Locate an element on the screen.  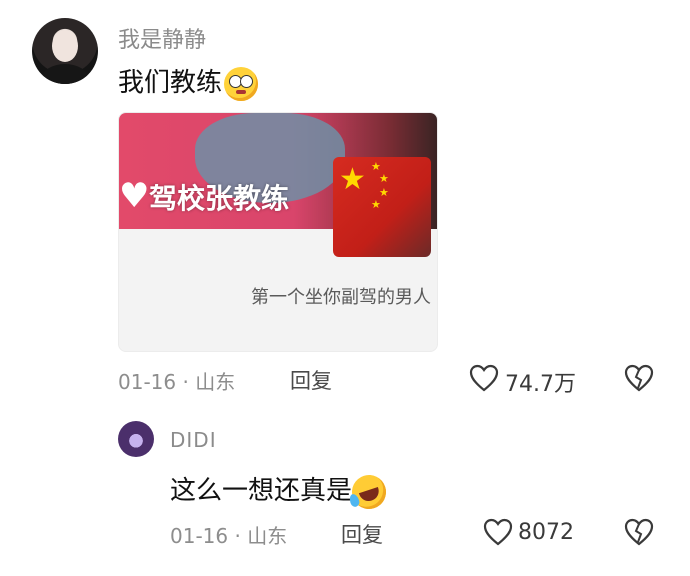
card-banner-text: 驾校张教练 is located at coordinates (219, 198).